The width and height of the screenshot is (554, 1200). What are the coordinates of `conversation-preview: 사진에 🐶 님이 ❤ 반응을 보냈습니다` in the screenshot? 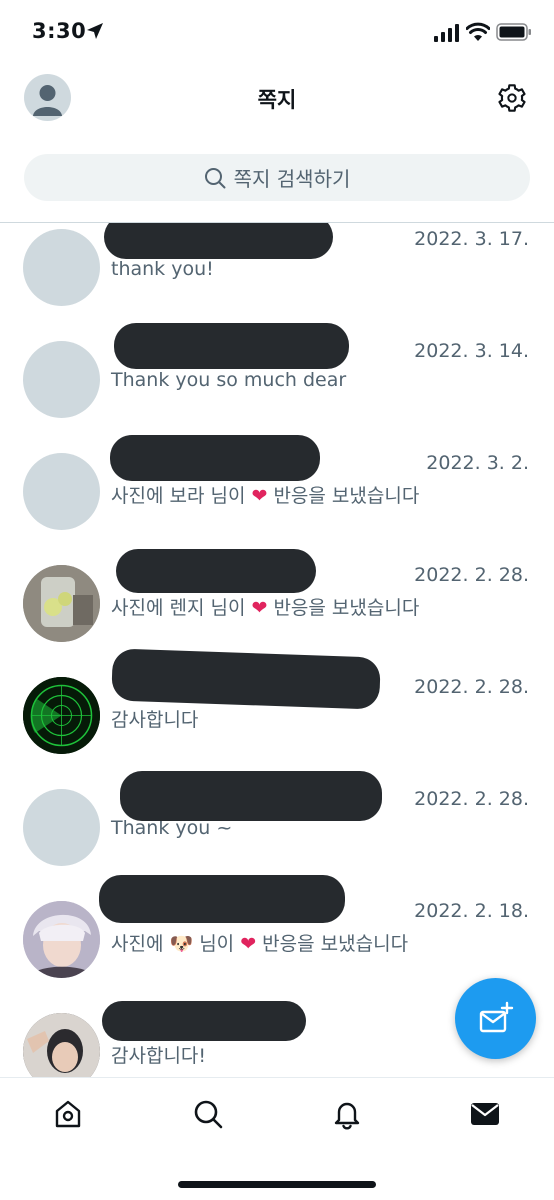 It's located at (259, 942).